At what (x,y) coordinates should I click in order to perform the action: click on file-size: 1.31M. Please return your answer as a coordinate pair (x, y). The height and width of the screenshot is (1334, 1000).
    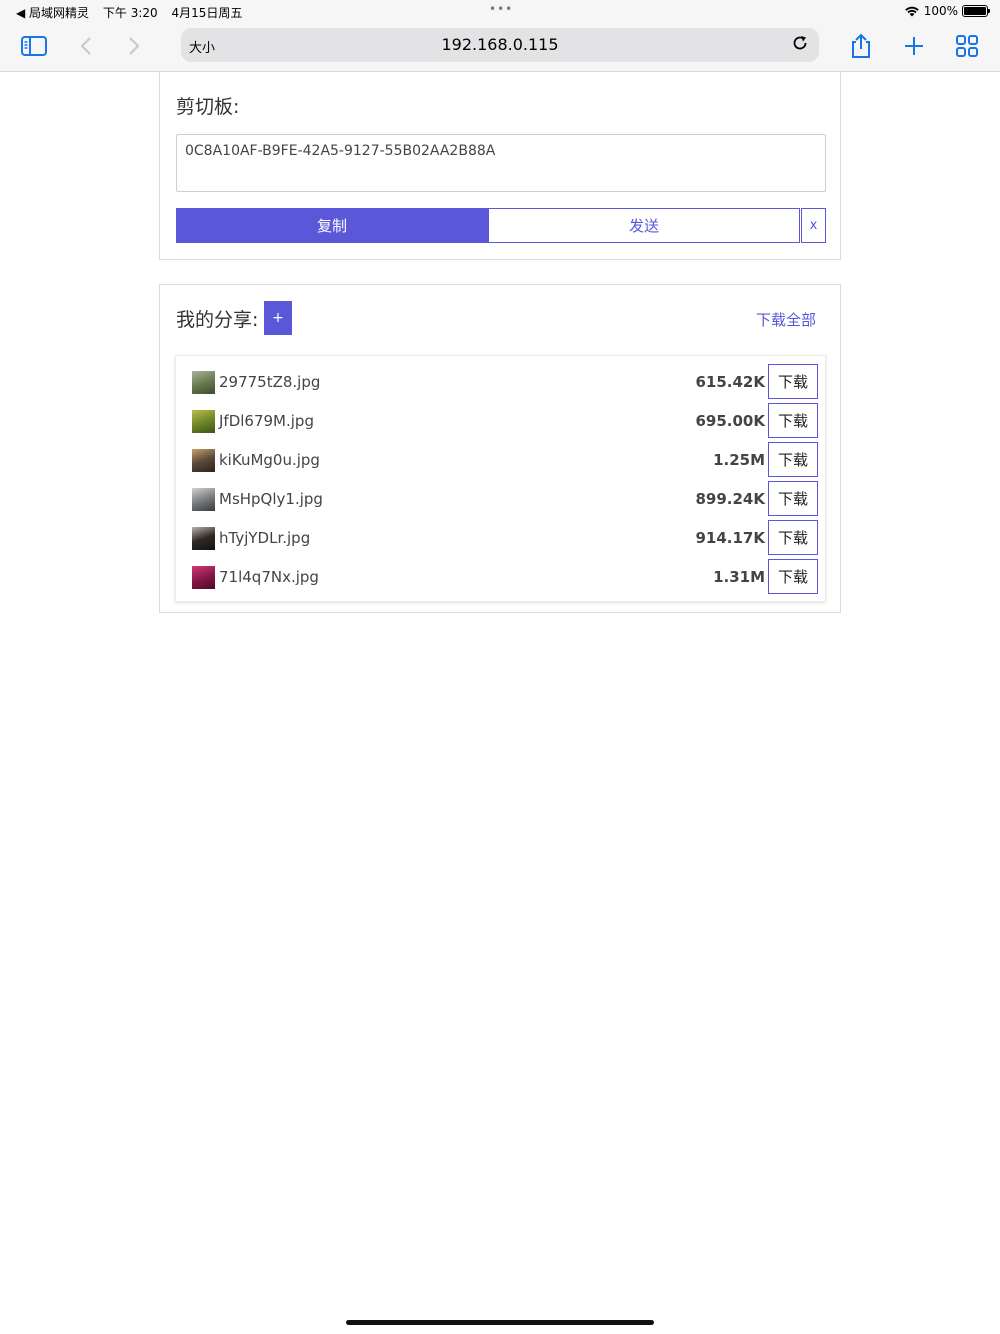
    Looking at the image, I should click on (739, 577).